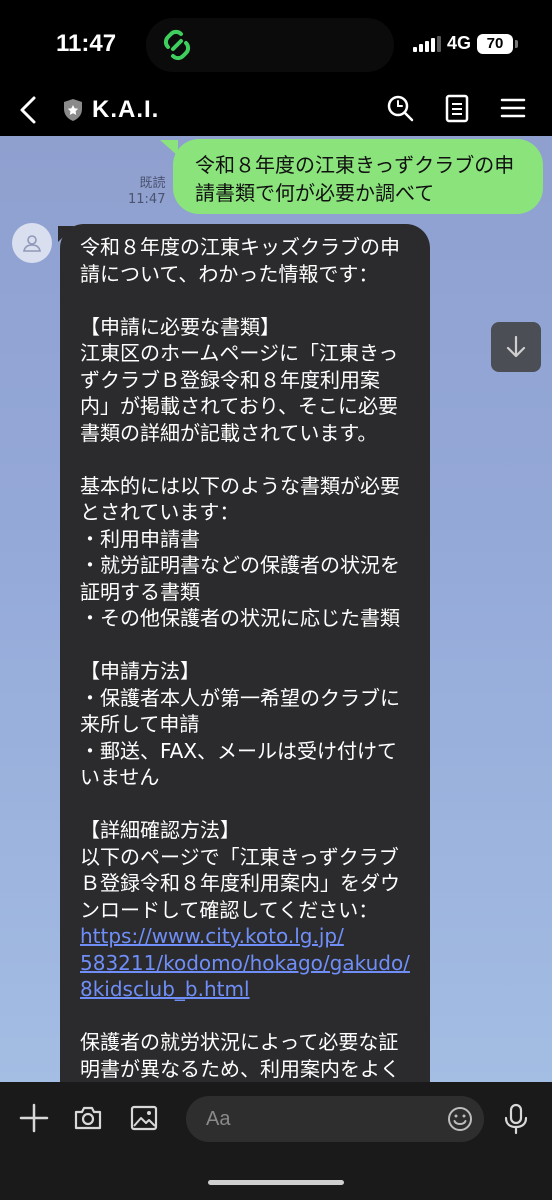 The height and width of the screenshot is (1200, 552). What do you see at coordinates (140, 671) in the screenshot?
I see `message-line: 【申請方法】` at bounding box center [140, 671].